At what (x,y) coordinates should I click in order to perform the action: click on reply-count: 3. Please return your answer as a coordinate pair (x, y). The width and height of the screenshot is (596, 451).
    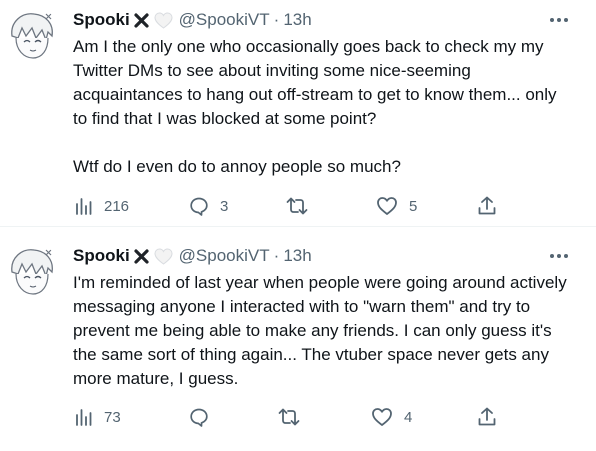
    Looking at the image, I should click on (224, 206).